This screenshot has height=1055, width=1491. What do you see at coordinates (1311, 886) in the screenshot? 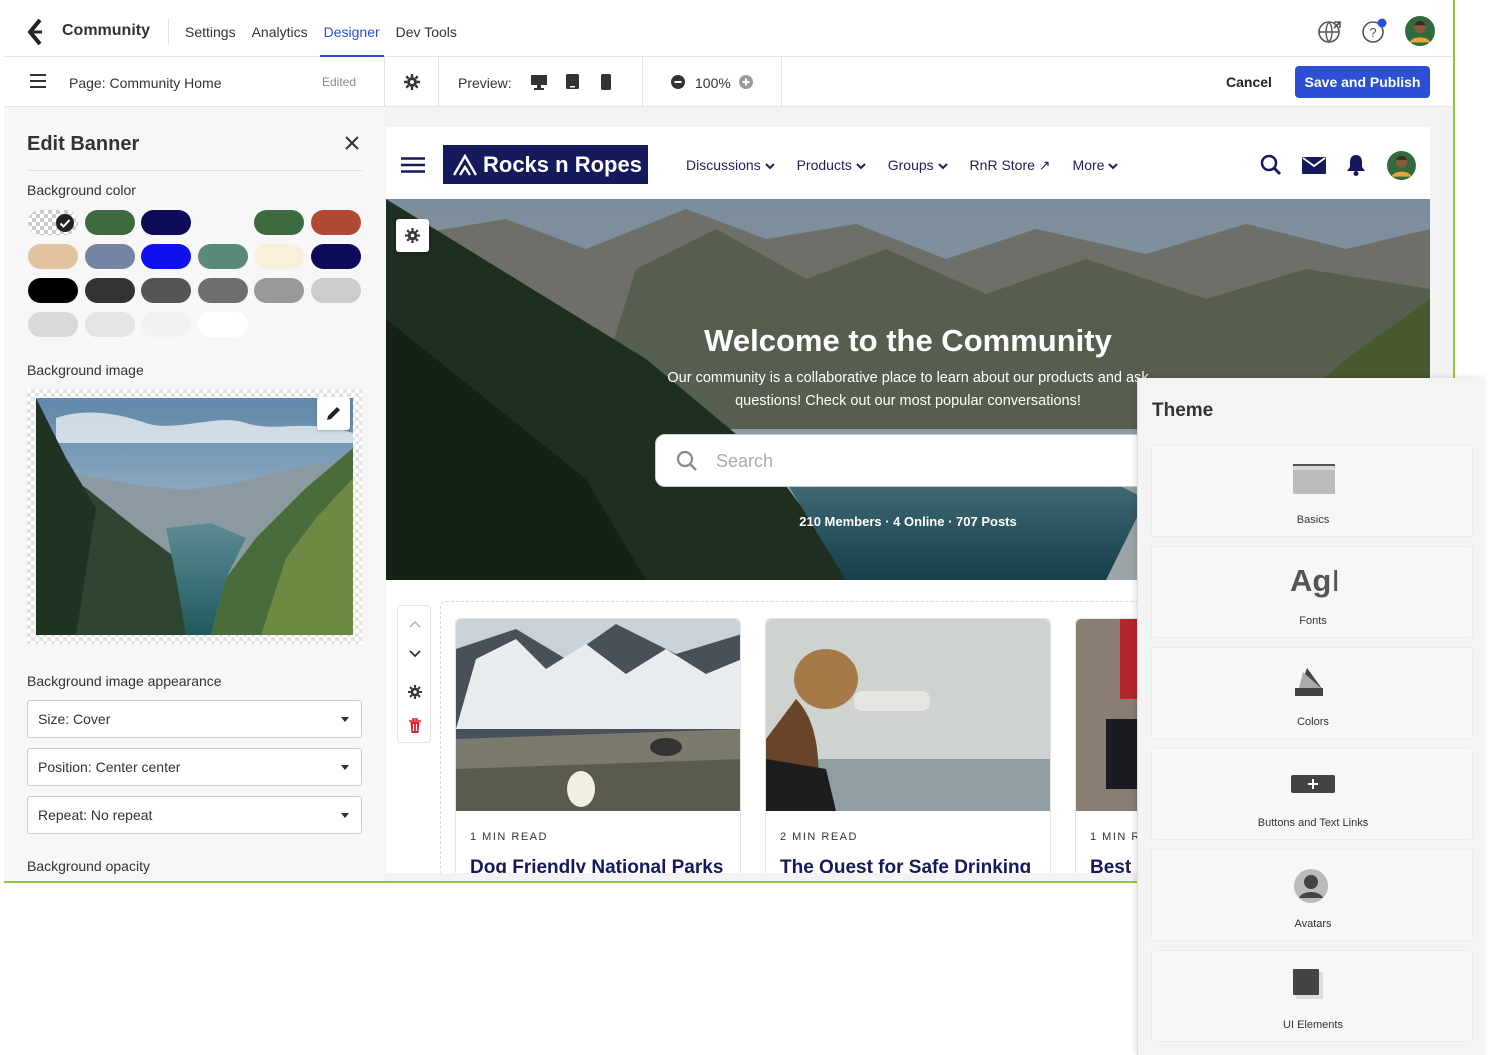
I see `avatar-icon` at bounding box center [1311, 886].